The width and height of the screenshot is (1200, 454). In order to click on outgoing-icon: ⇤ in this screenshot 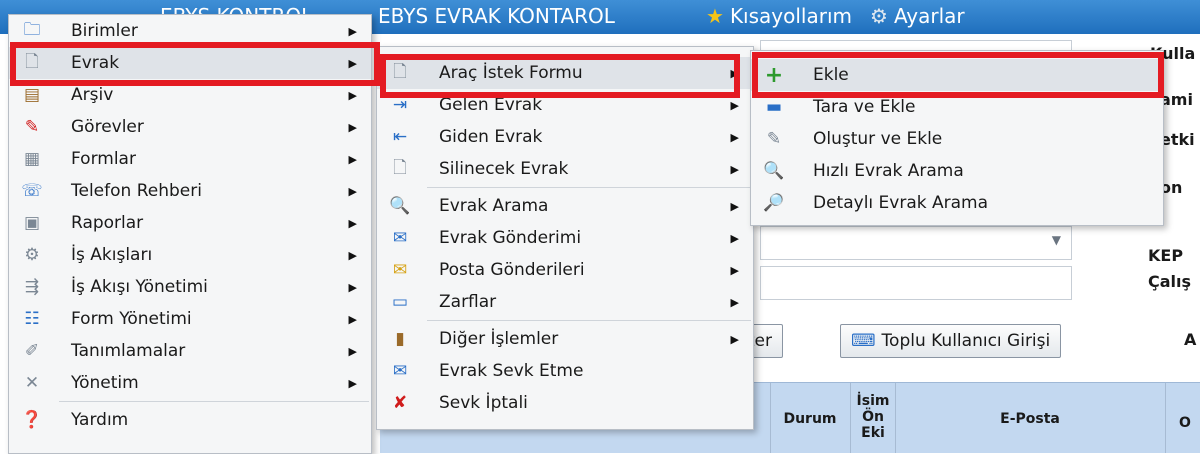, I will do `click(400, 137)`.